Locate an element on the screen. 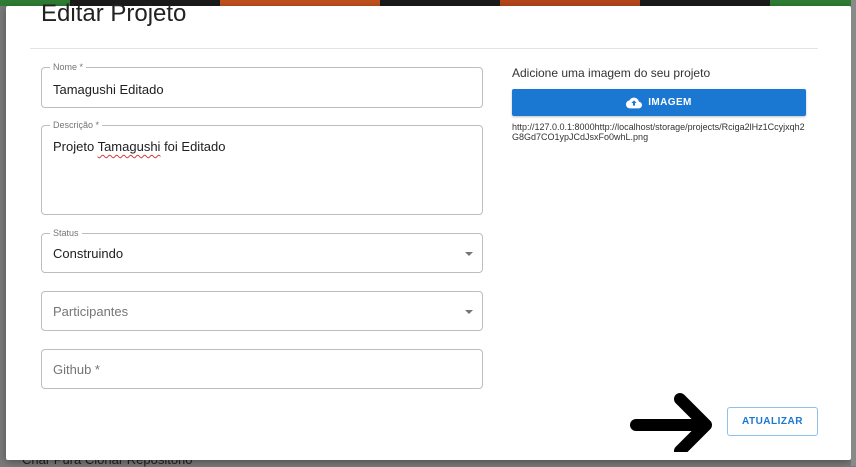 The height and width of the screenshot is (467, 856). descricao-text-prefix: Projeto is located at coordinates (75, 146).